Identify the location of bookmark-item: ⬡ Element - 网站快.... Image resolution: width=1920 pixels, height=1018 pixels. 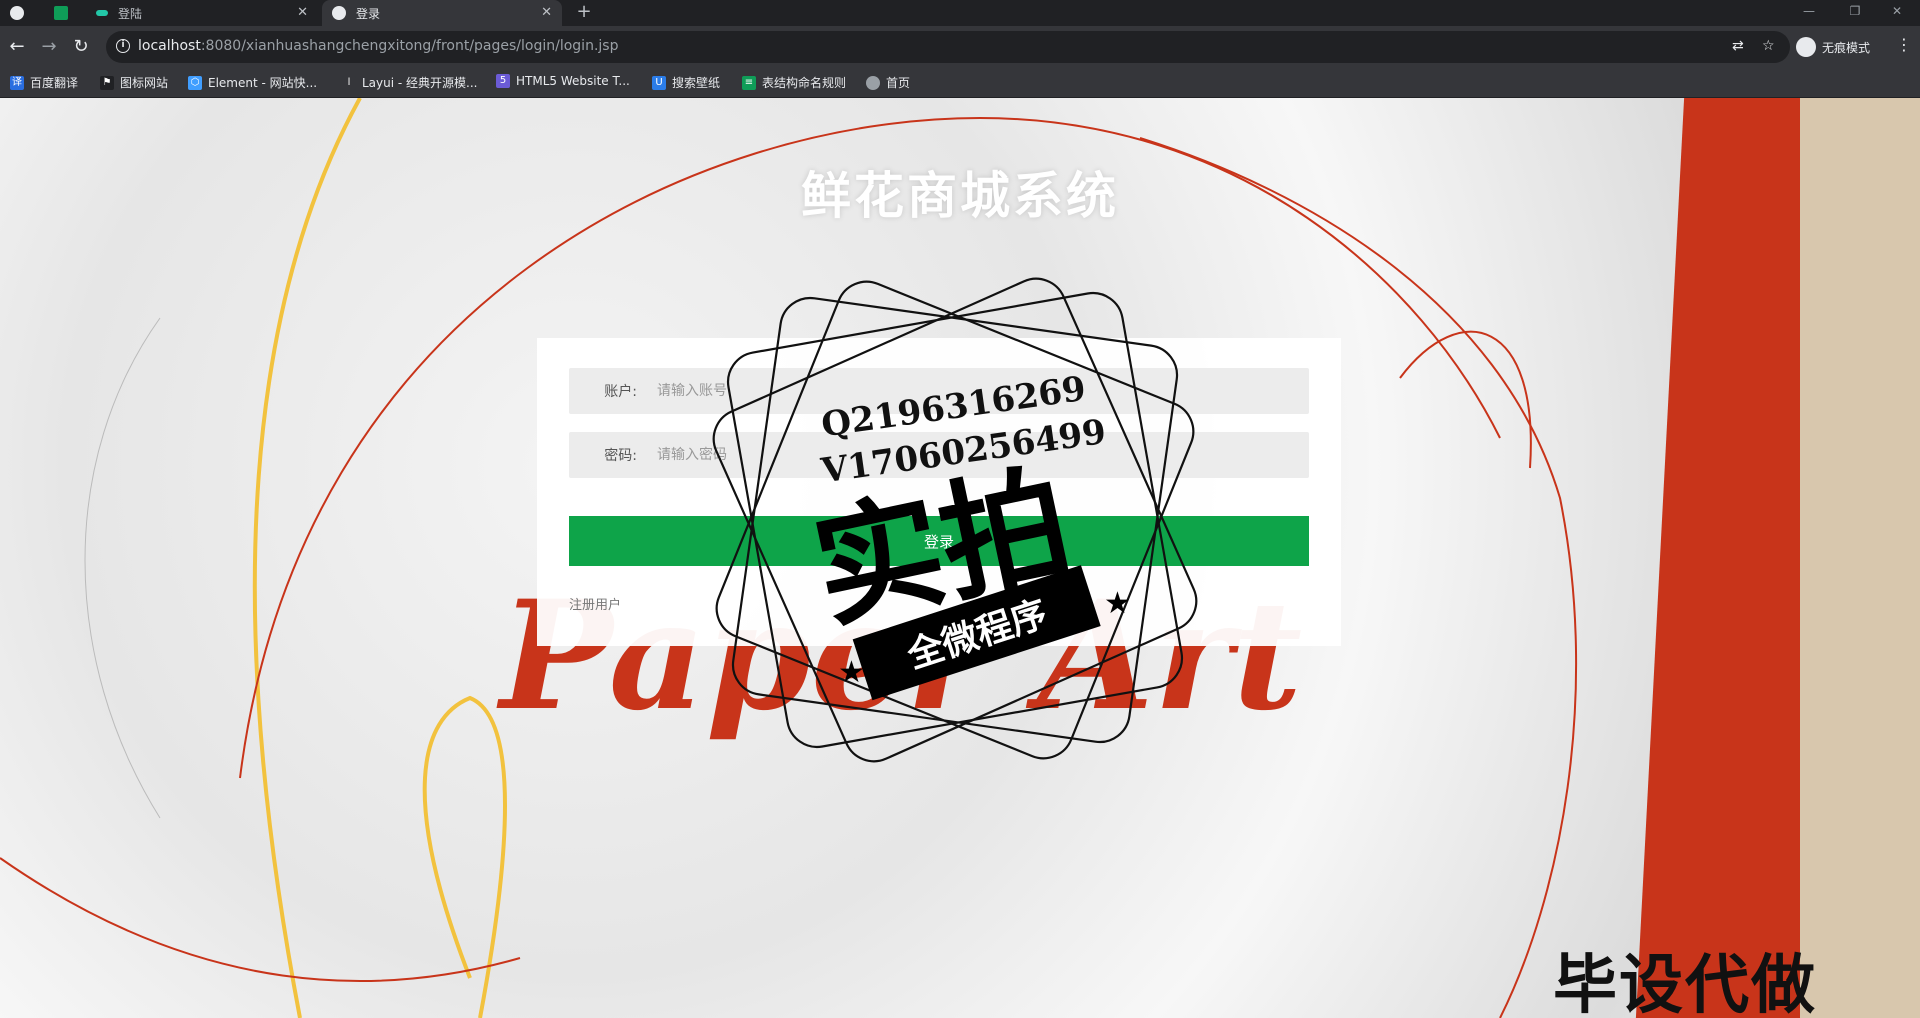
(252, 82).